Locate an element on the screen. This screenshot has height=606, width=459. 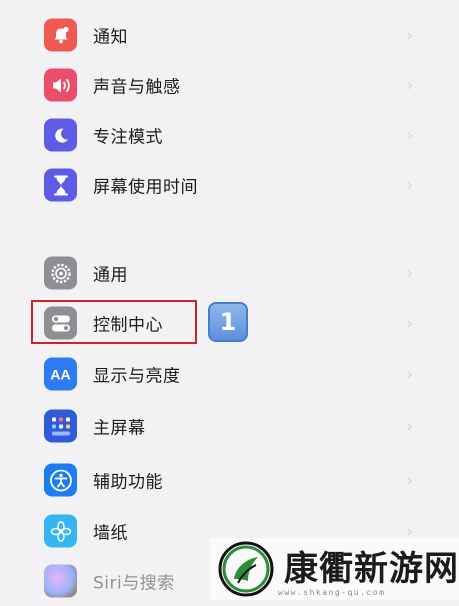
hourglass-icon is located at coordinates (60, 185).